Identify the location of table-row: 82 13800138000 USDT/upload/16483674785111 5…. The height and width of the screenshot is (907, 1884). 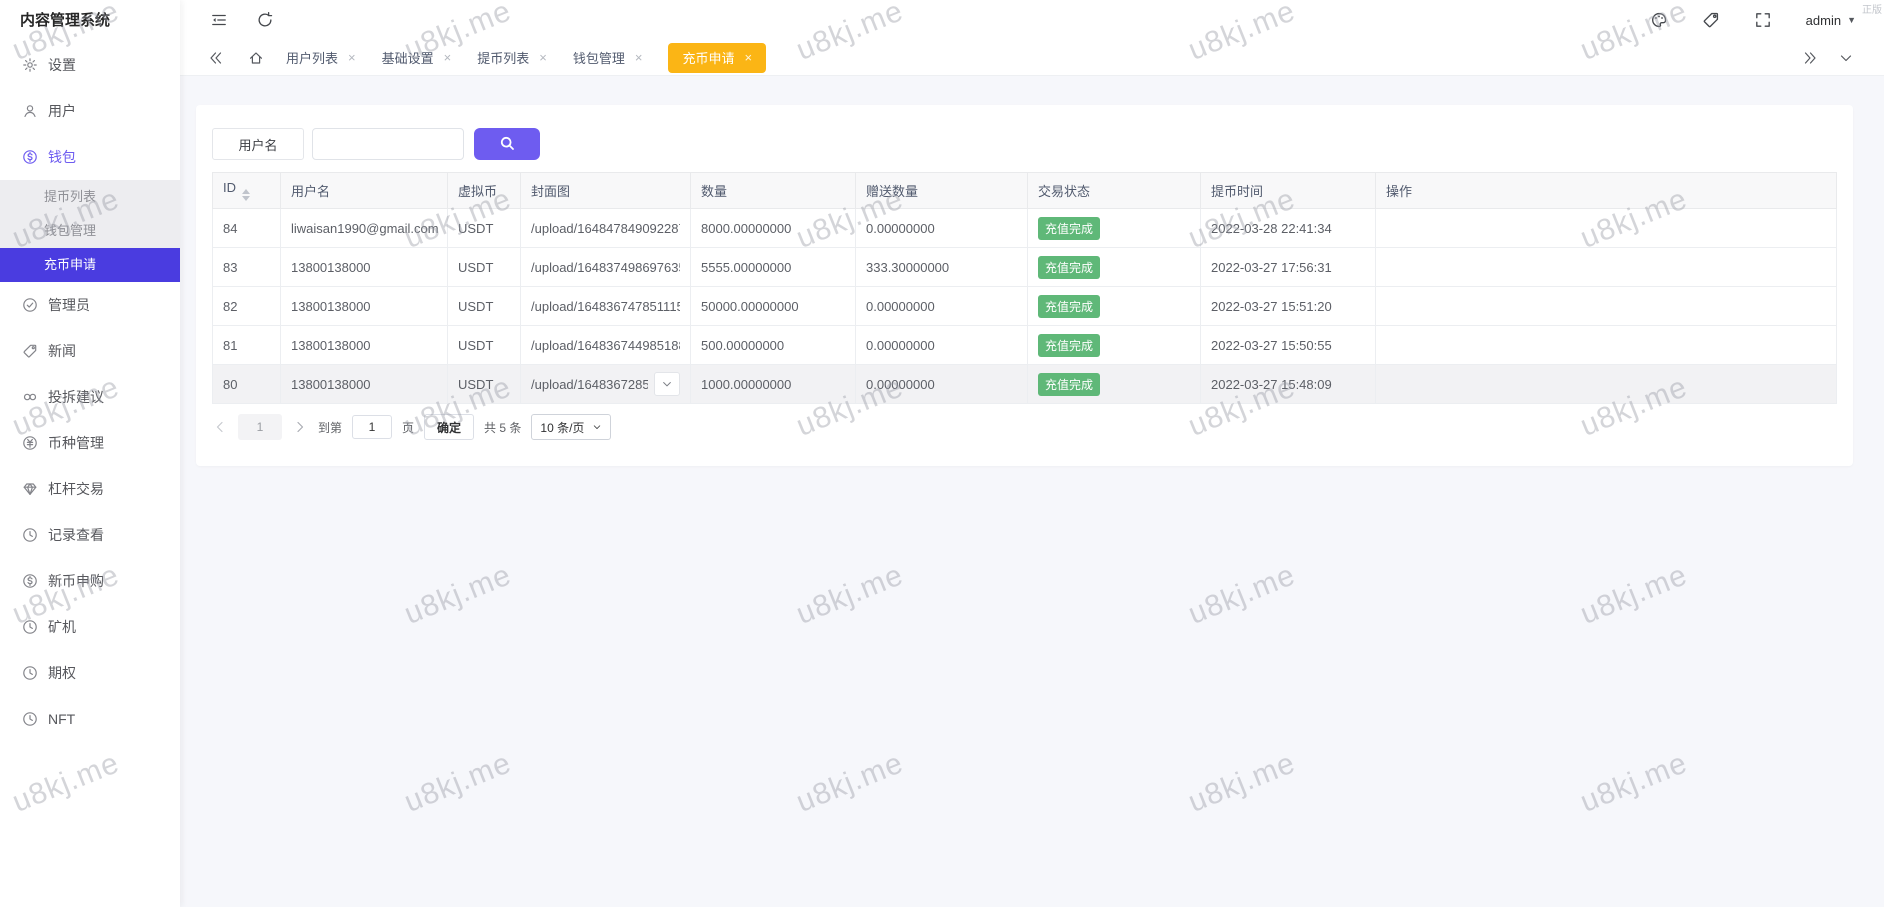
(1024, 306).